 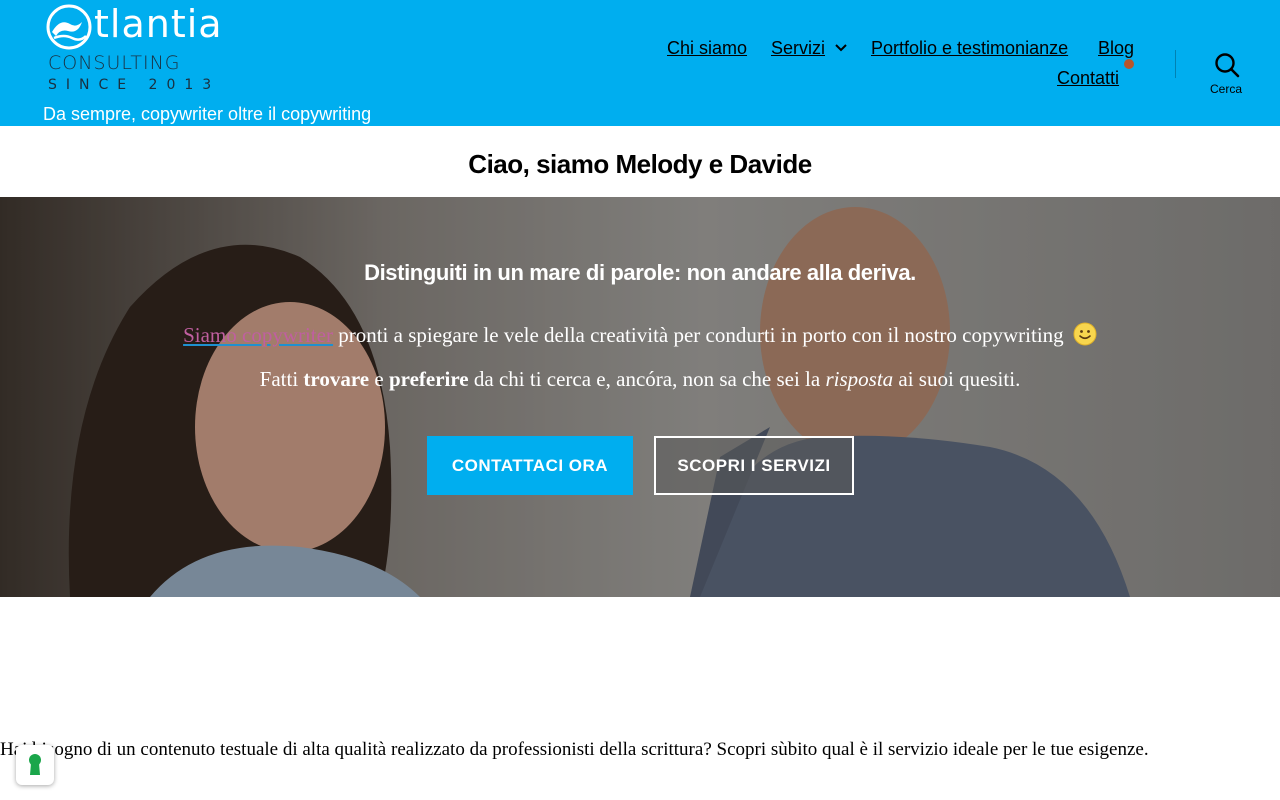 I want to click on hero-p2-text-1: Fatti, so click(x=281, y=379).